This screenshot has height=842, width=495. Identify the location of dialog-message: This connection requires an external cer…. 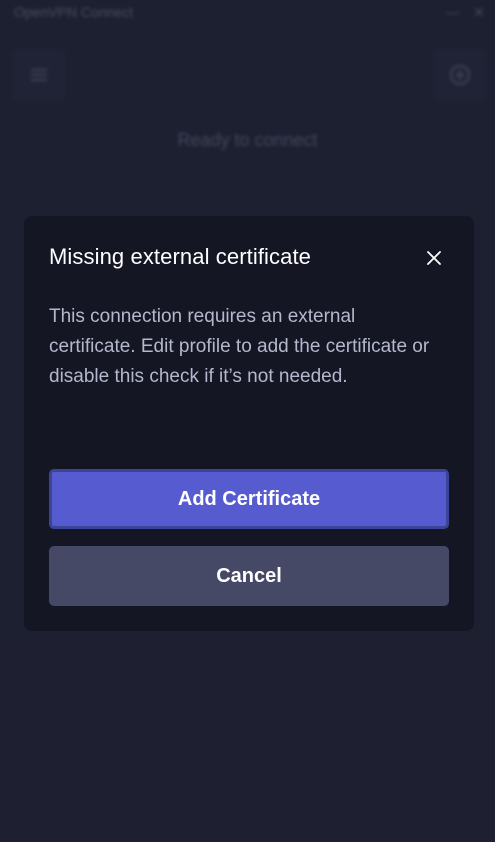
(239, 346).